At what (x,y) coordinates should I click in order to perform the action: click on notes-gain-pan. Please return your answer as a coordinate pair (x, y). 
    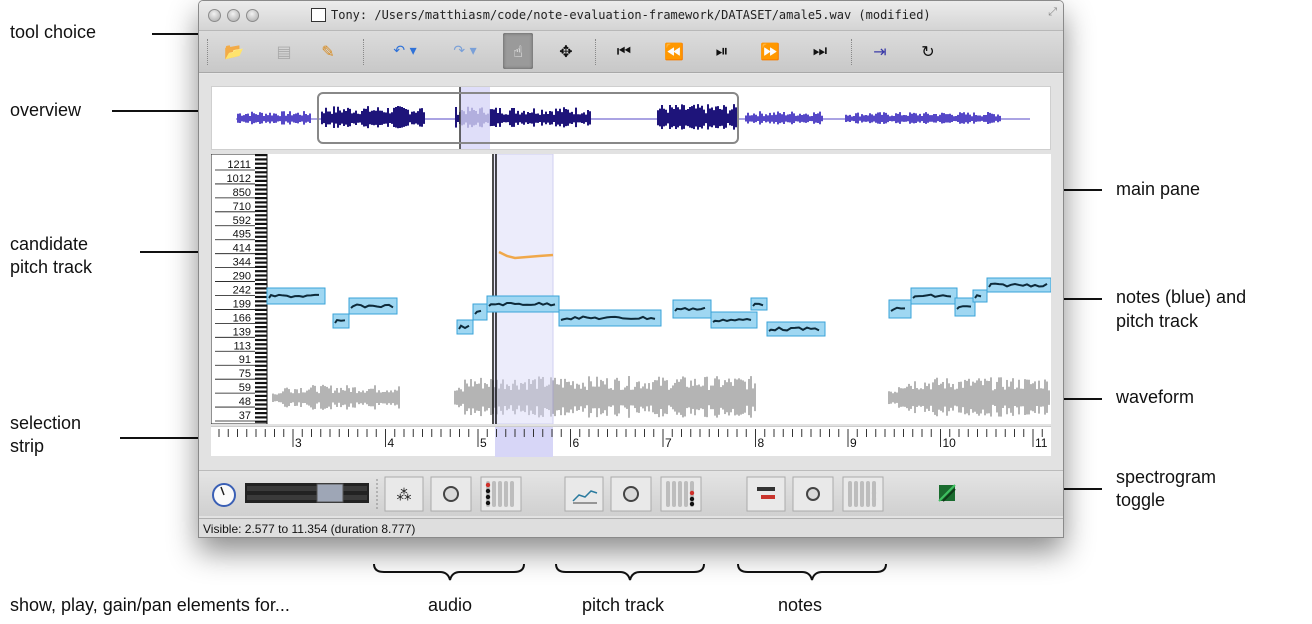
    Looking at the image, I should click on (863, 494).